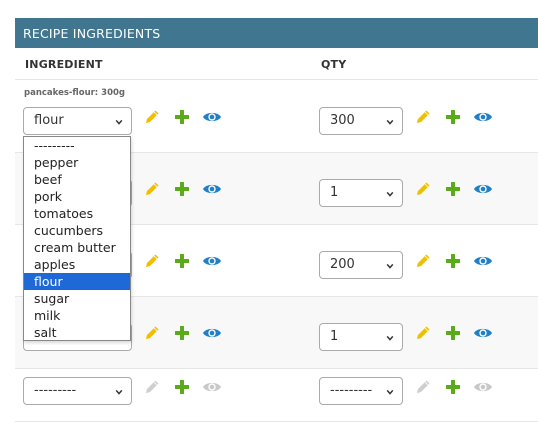 This screenshot has width=538, height=423. I want to click on ingredient-select: ---------, so click(77, 391).